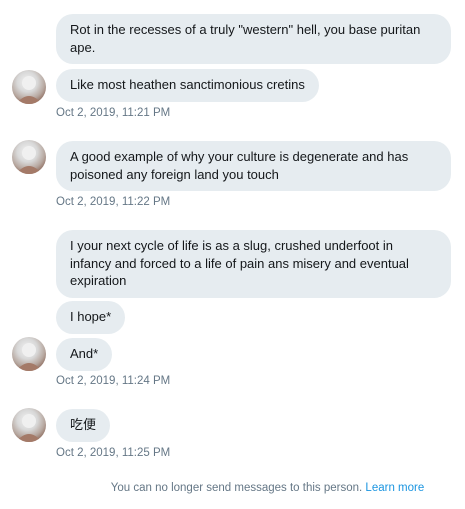  Describe the element at coordinates (187, 85) in the screenshot. I see `message-bubble: Like most heathen sanctimonious cretins` at that location.